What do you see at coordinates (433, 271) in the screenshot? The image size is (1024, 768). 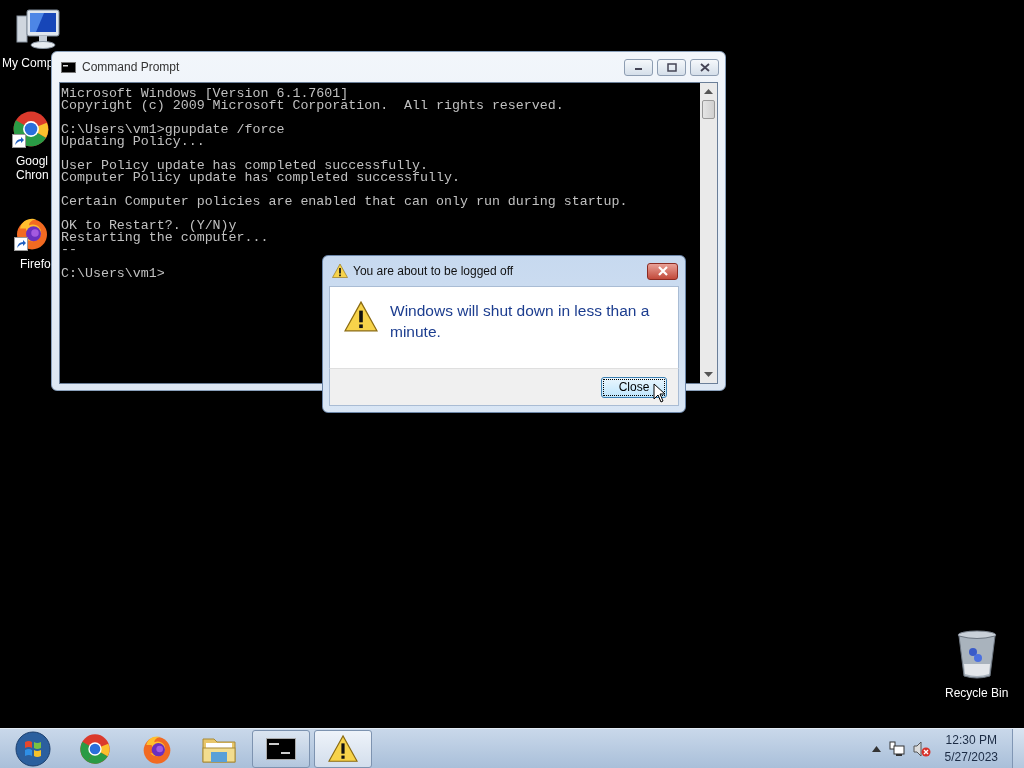 I see `dialog-title: You are about to be logged off` at bounding box center [433, 271].